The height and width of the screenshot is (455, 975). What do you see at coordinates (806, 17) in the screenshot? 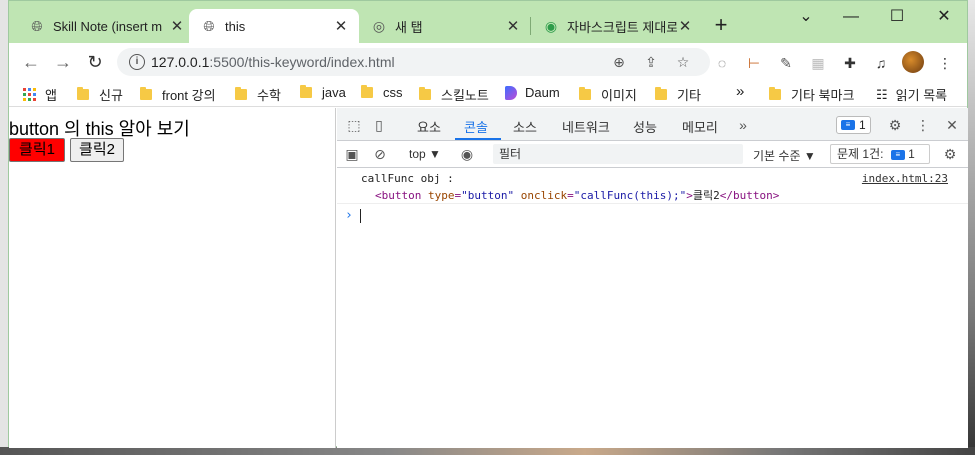
I see `tab-search-button: ⌄` at bounding box center [806, 17].